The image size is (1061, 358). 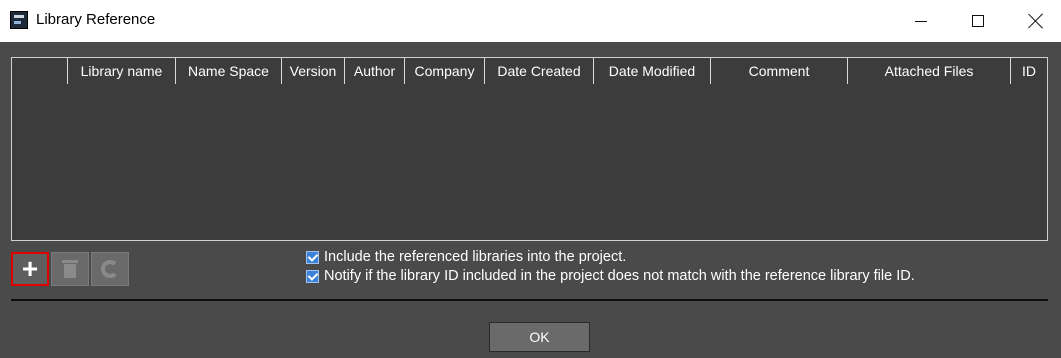 I want to click on refresh-library-button, so click(x=110, y=269).